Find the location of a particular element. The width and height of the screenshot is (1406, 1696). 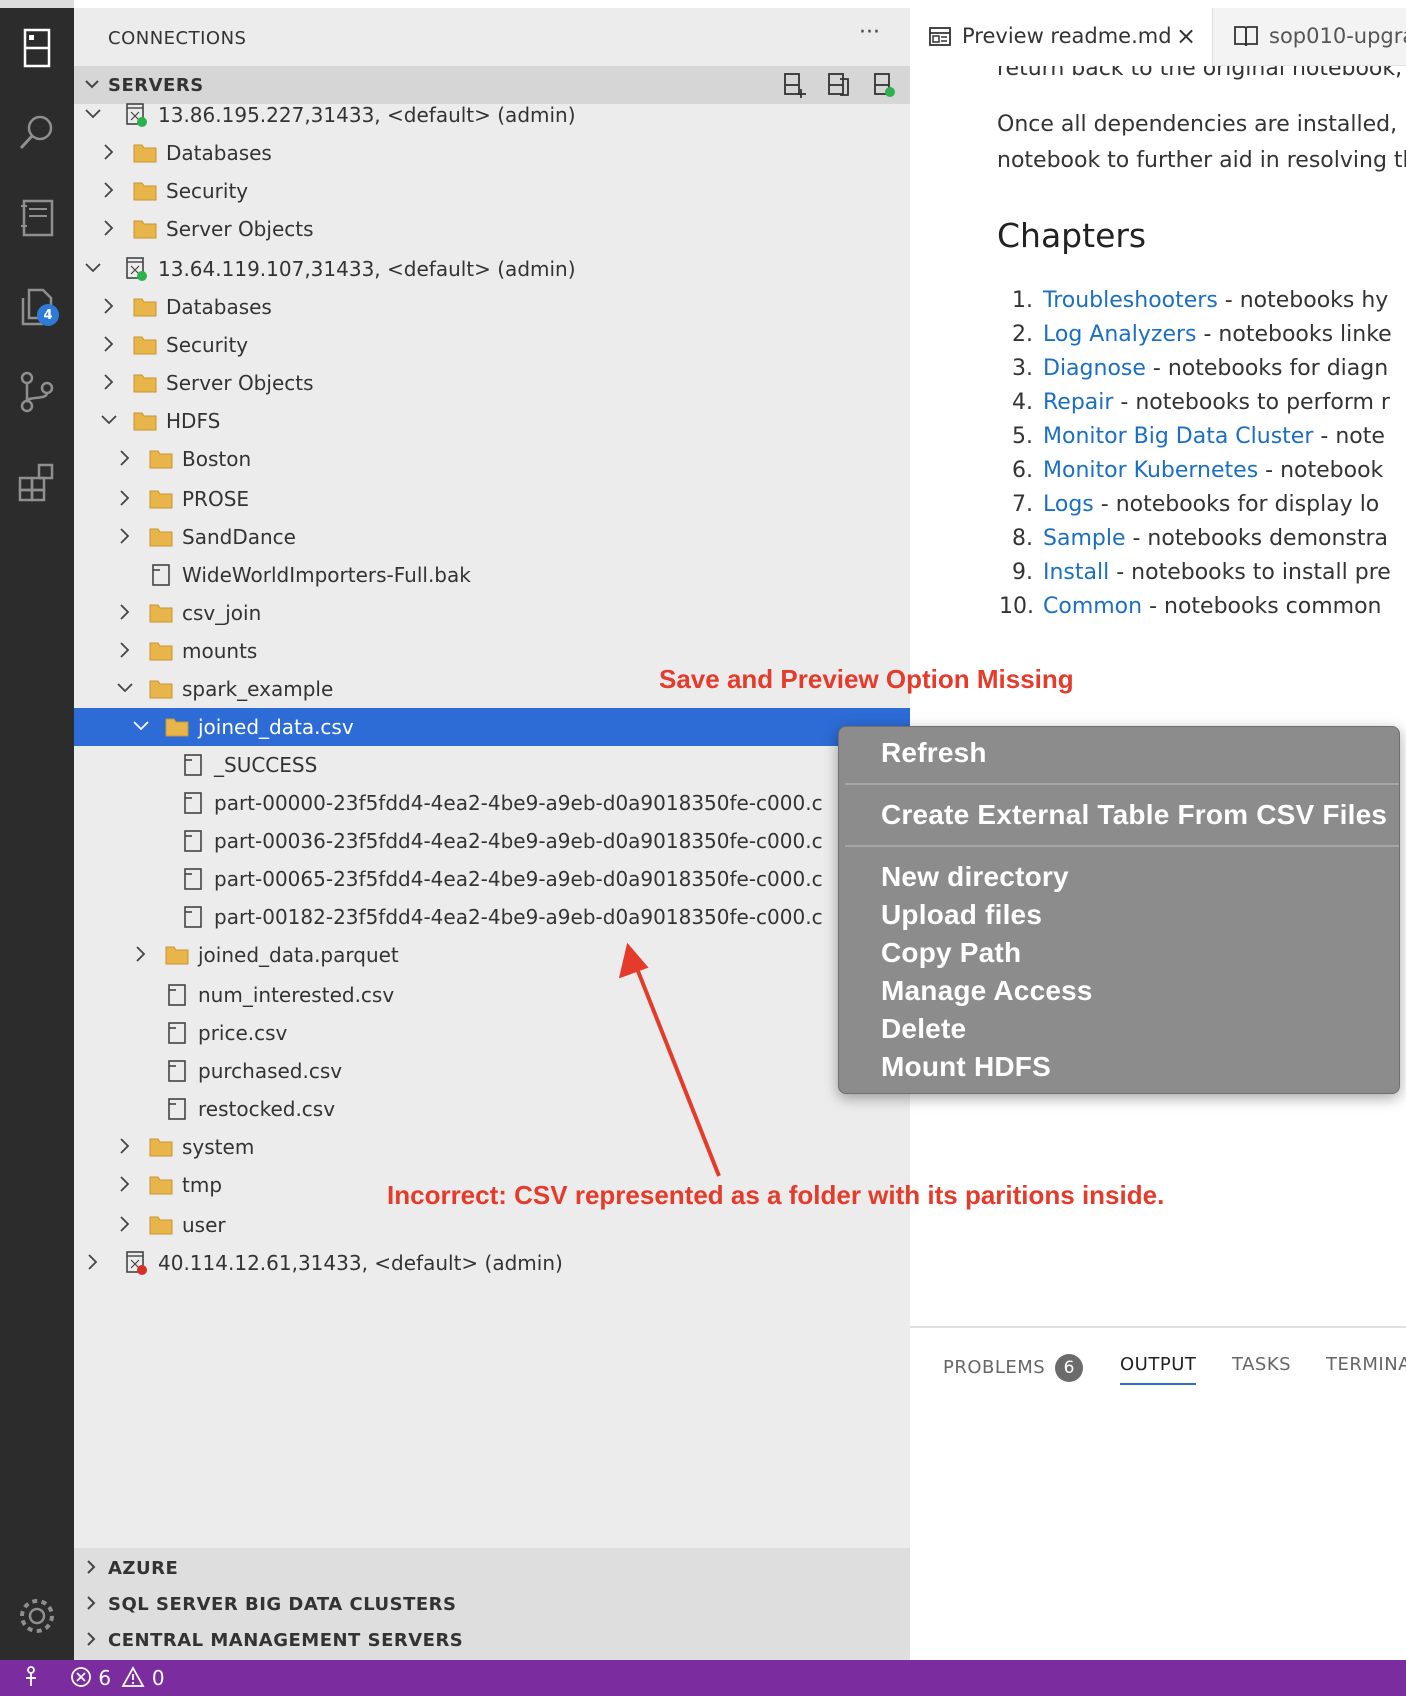

menu-item-copy-path: Copy Path is located at coordinates (951, 953).